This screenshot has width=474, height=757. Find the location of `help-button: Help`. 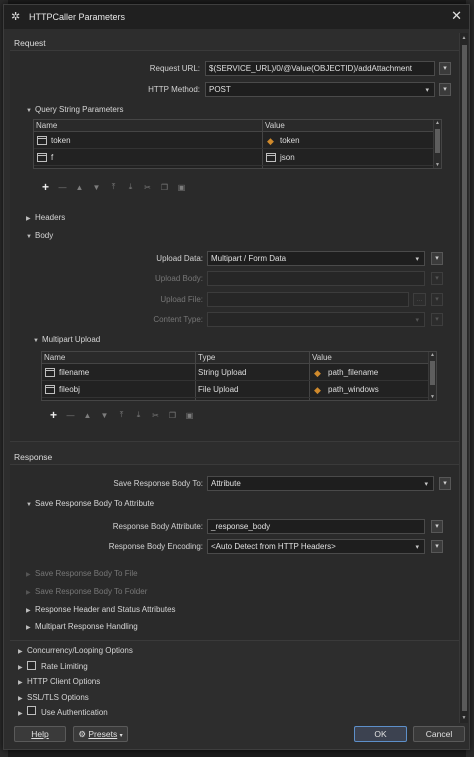

help-button: Help is located at coordinates (40, 734).